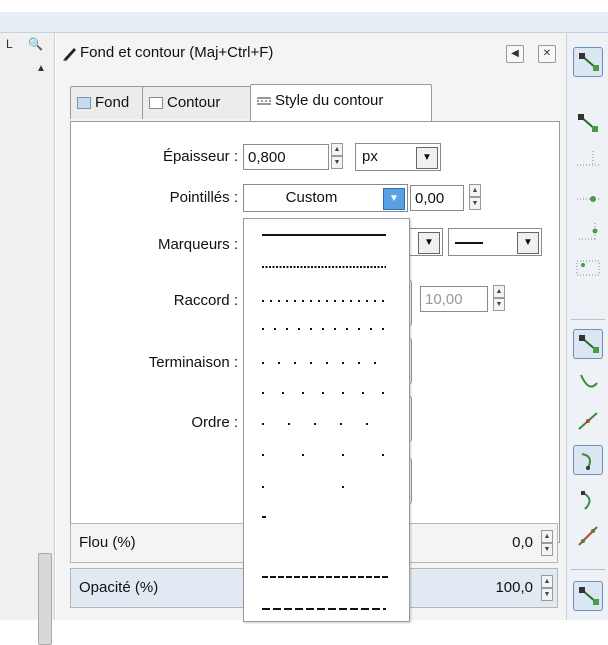 The image size is (608, 645). I want to click on width-label: Épaisseur :, so click(200, 156).